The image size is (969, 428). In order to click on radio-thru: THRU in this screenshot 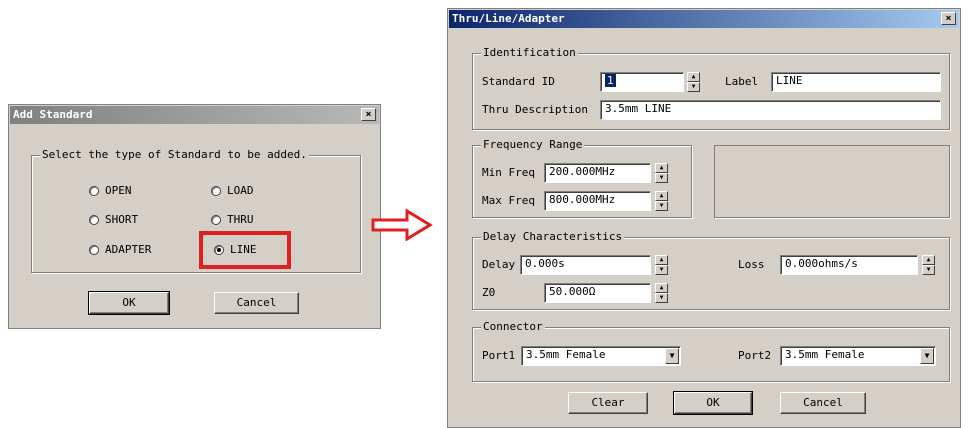, I will do `click(232, 219)`.